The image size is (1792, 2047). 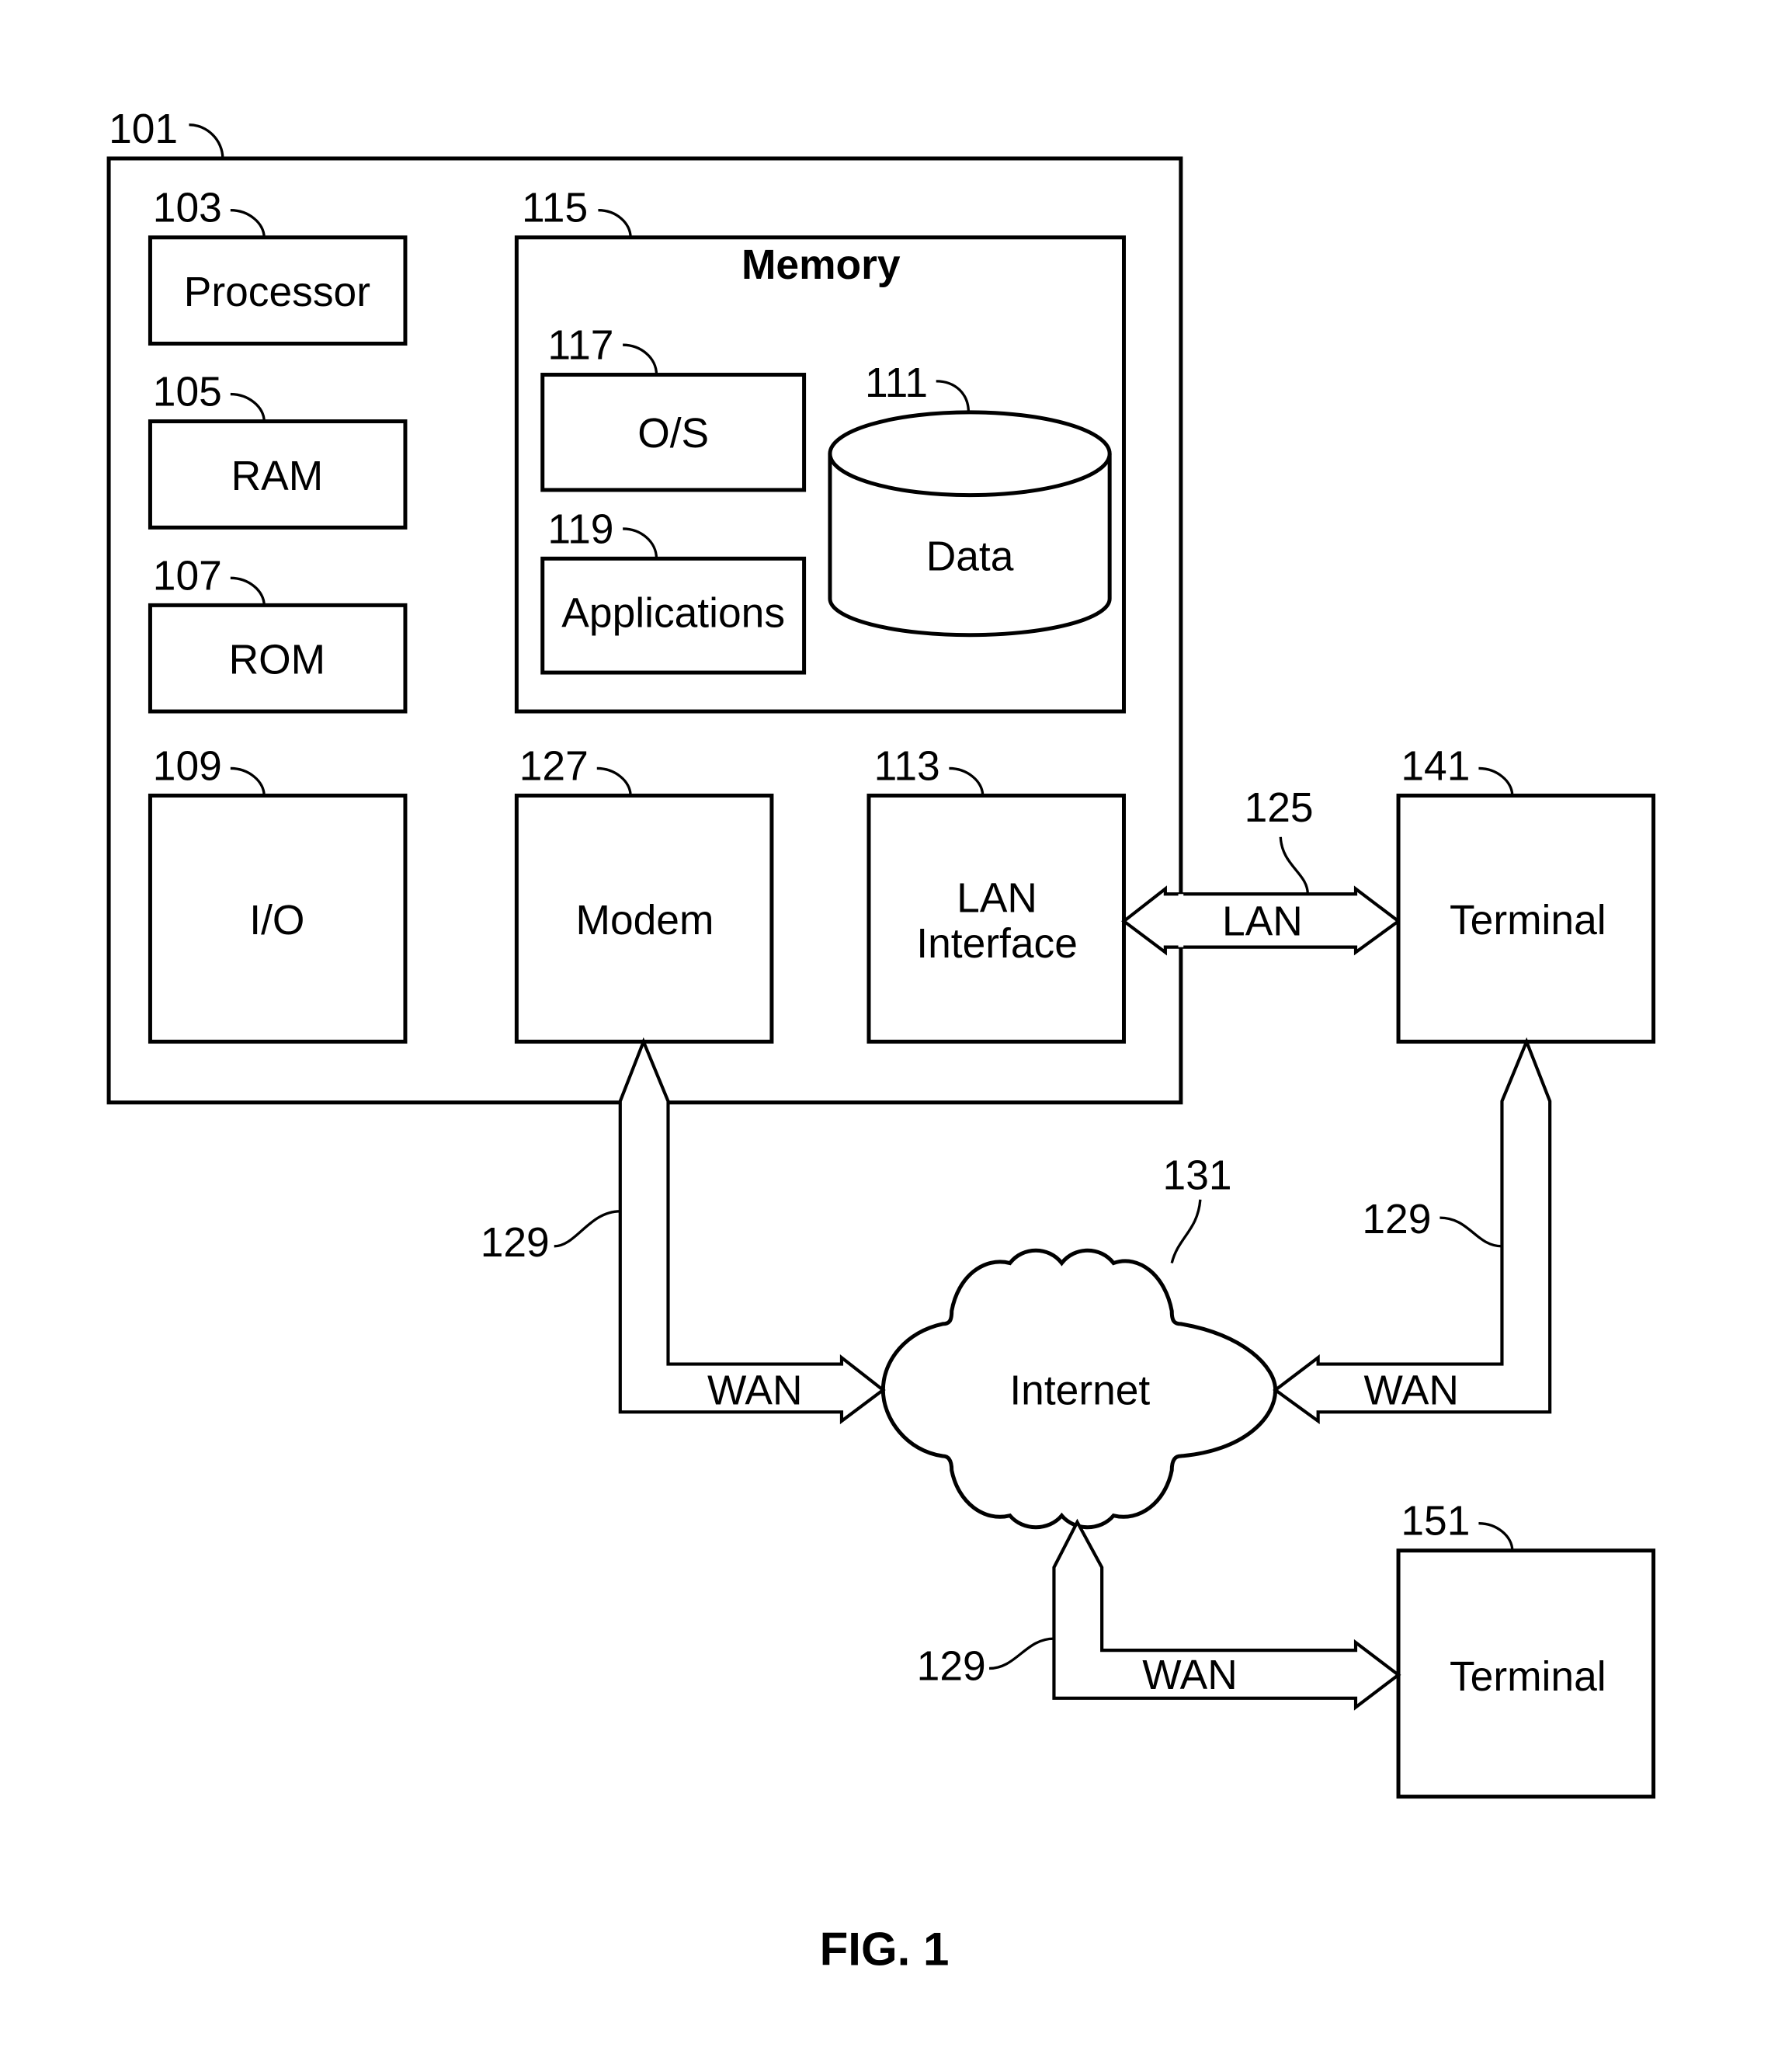 What do you see at coordinates (645, 921) in the screenshot?
I see `modem-label: Modem` at bounding box center [645, 921].